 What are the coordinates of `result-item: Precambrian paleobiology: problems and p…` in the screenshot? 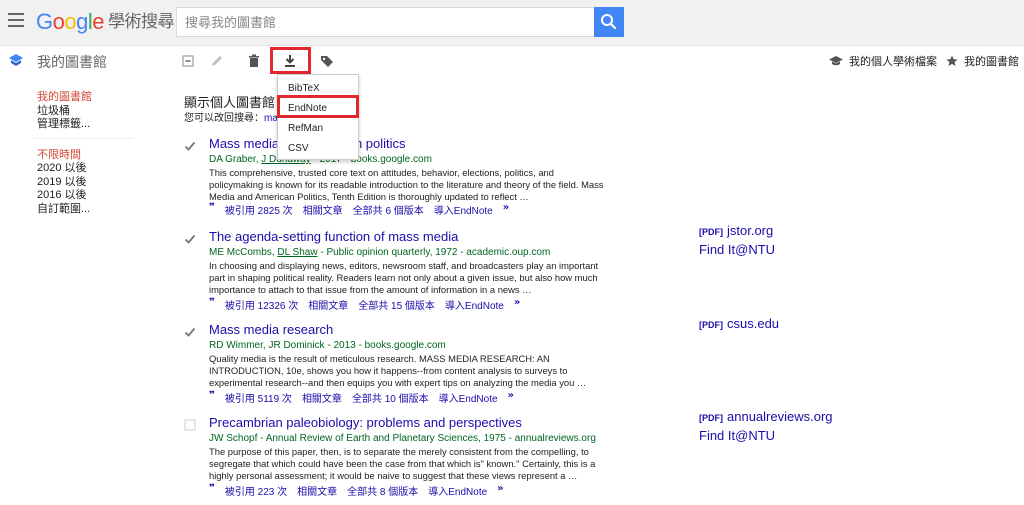 It's located at (399, 457).